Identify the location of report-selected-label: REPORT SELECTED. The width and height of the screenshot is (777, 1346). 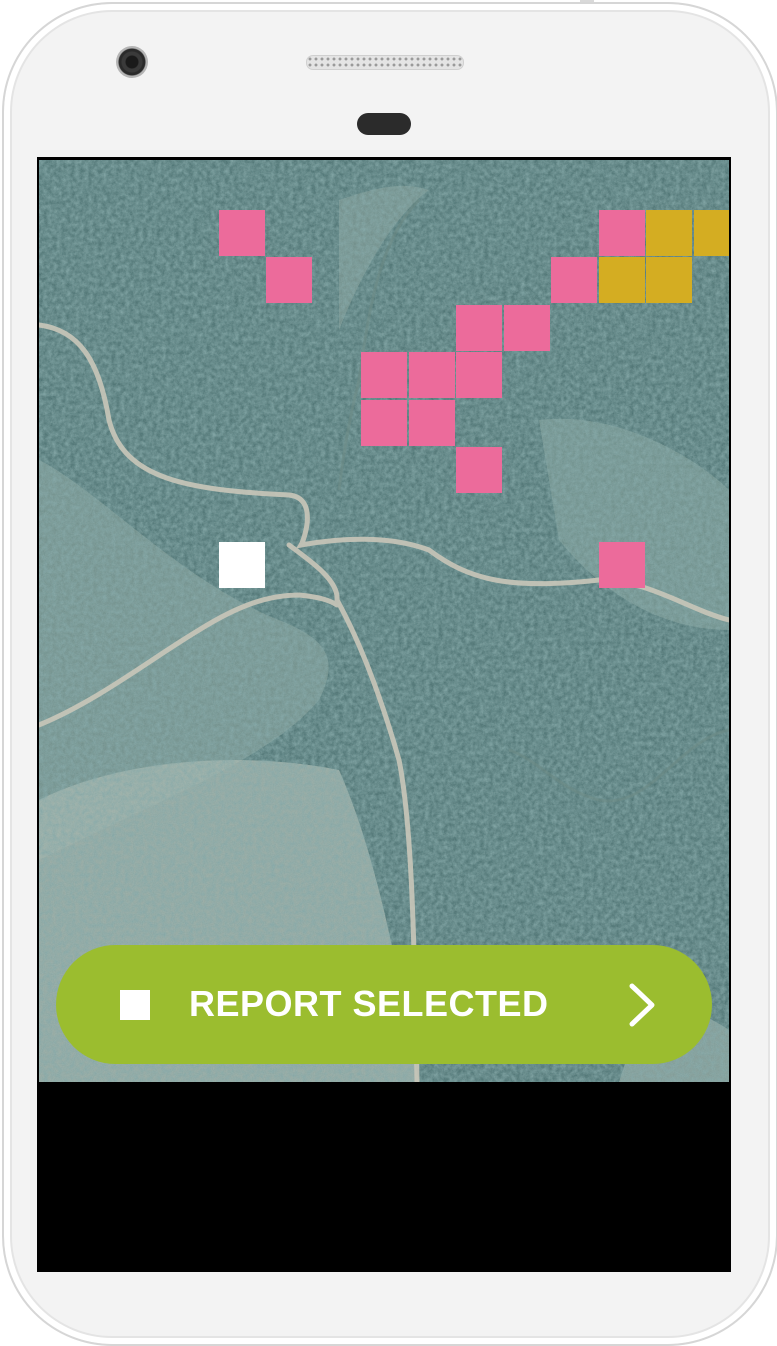
(369, 1003).